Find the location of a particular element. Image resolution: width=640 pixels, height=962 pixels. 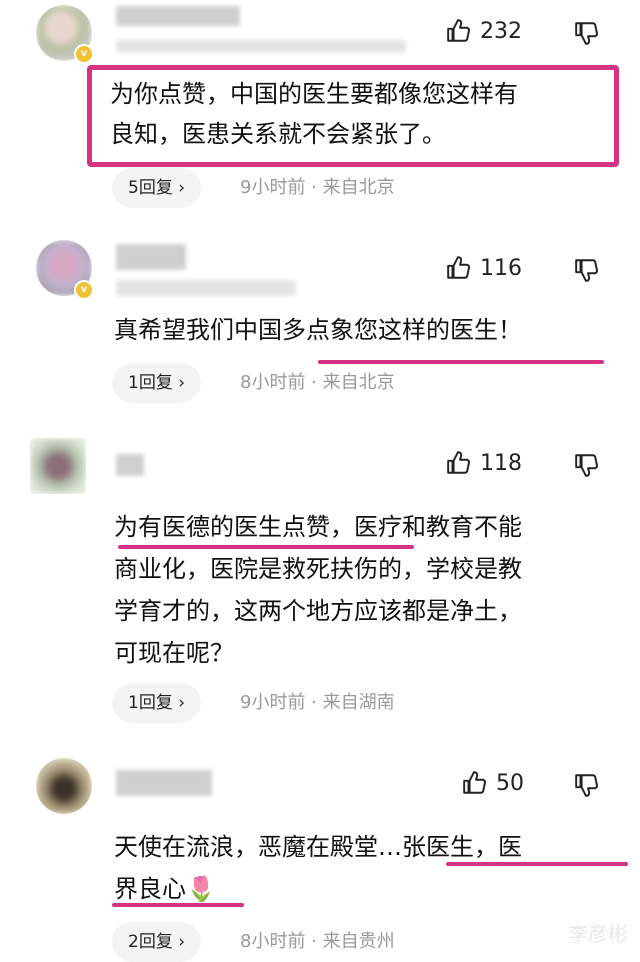

watermark: 李彦彬 is located at coordinates (598, 934).